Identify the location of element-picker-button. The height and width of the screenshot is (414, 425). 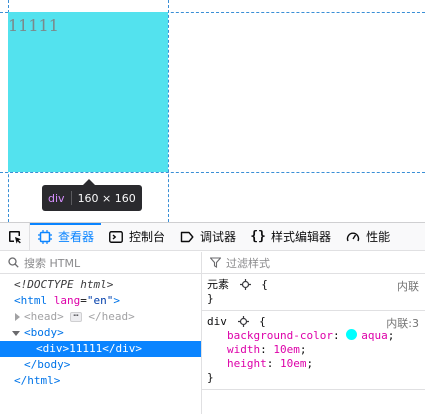
(15, 236).